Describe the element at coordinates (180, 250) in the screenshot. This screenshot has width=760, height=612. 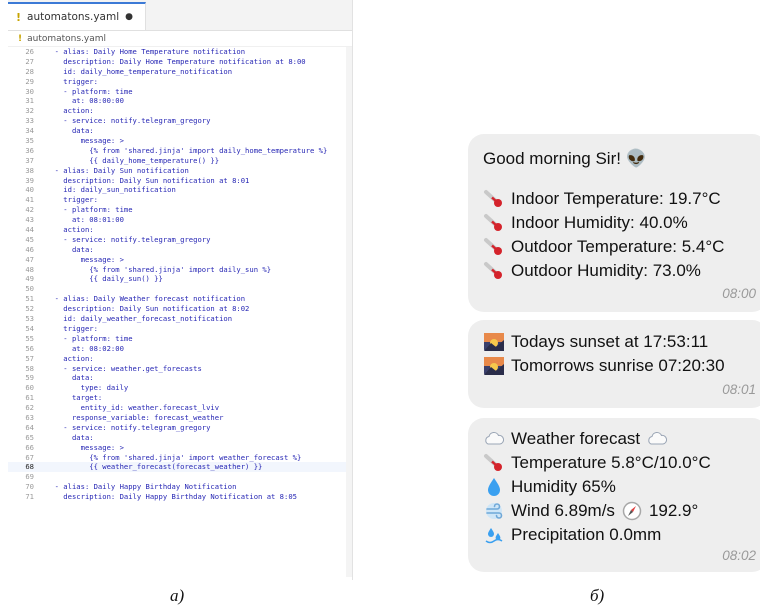
I see `code-line: 46 data:` at that location.